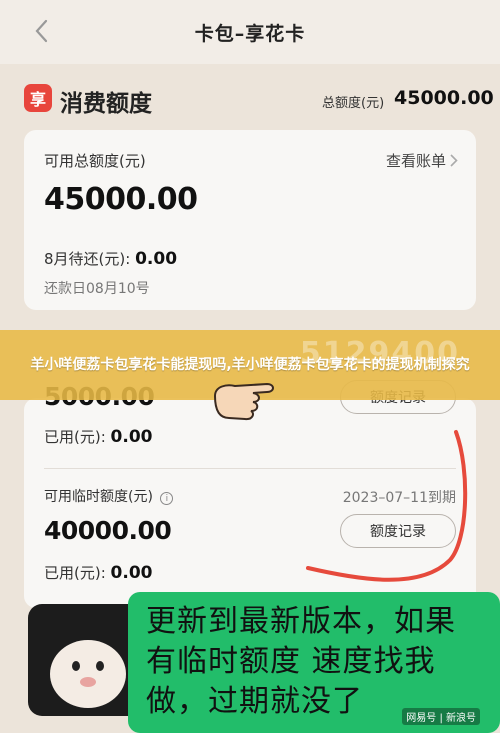  I want to click on faded-number: 5129400, so click(379, 353).